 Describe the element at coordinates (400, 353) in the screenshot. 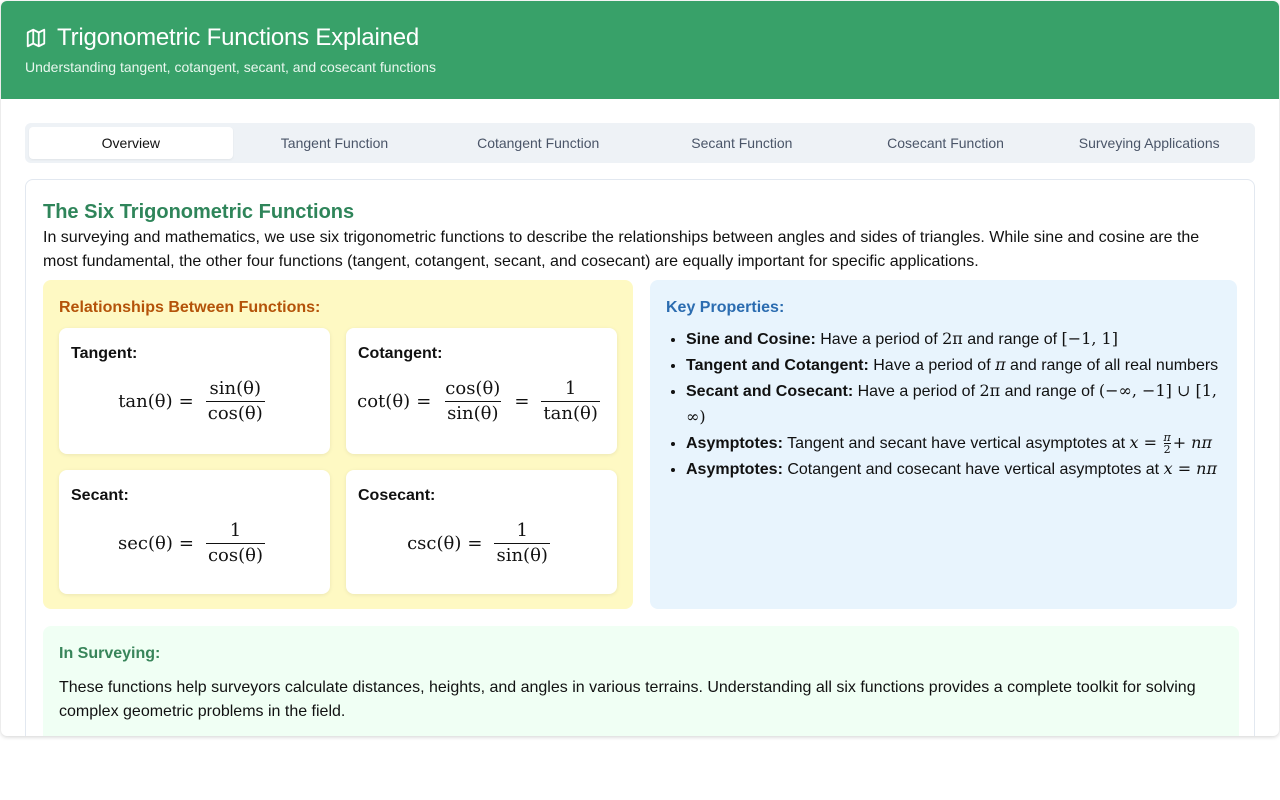

I see `cotangent-label: Cotangent:` at that location.